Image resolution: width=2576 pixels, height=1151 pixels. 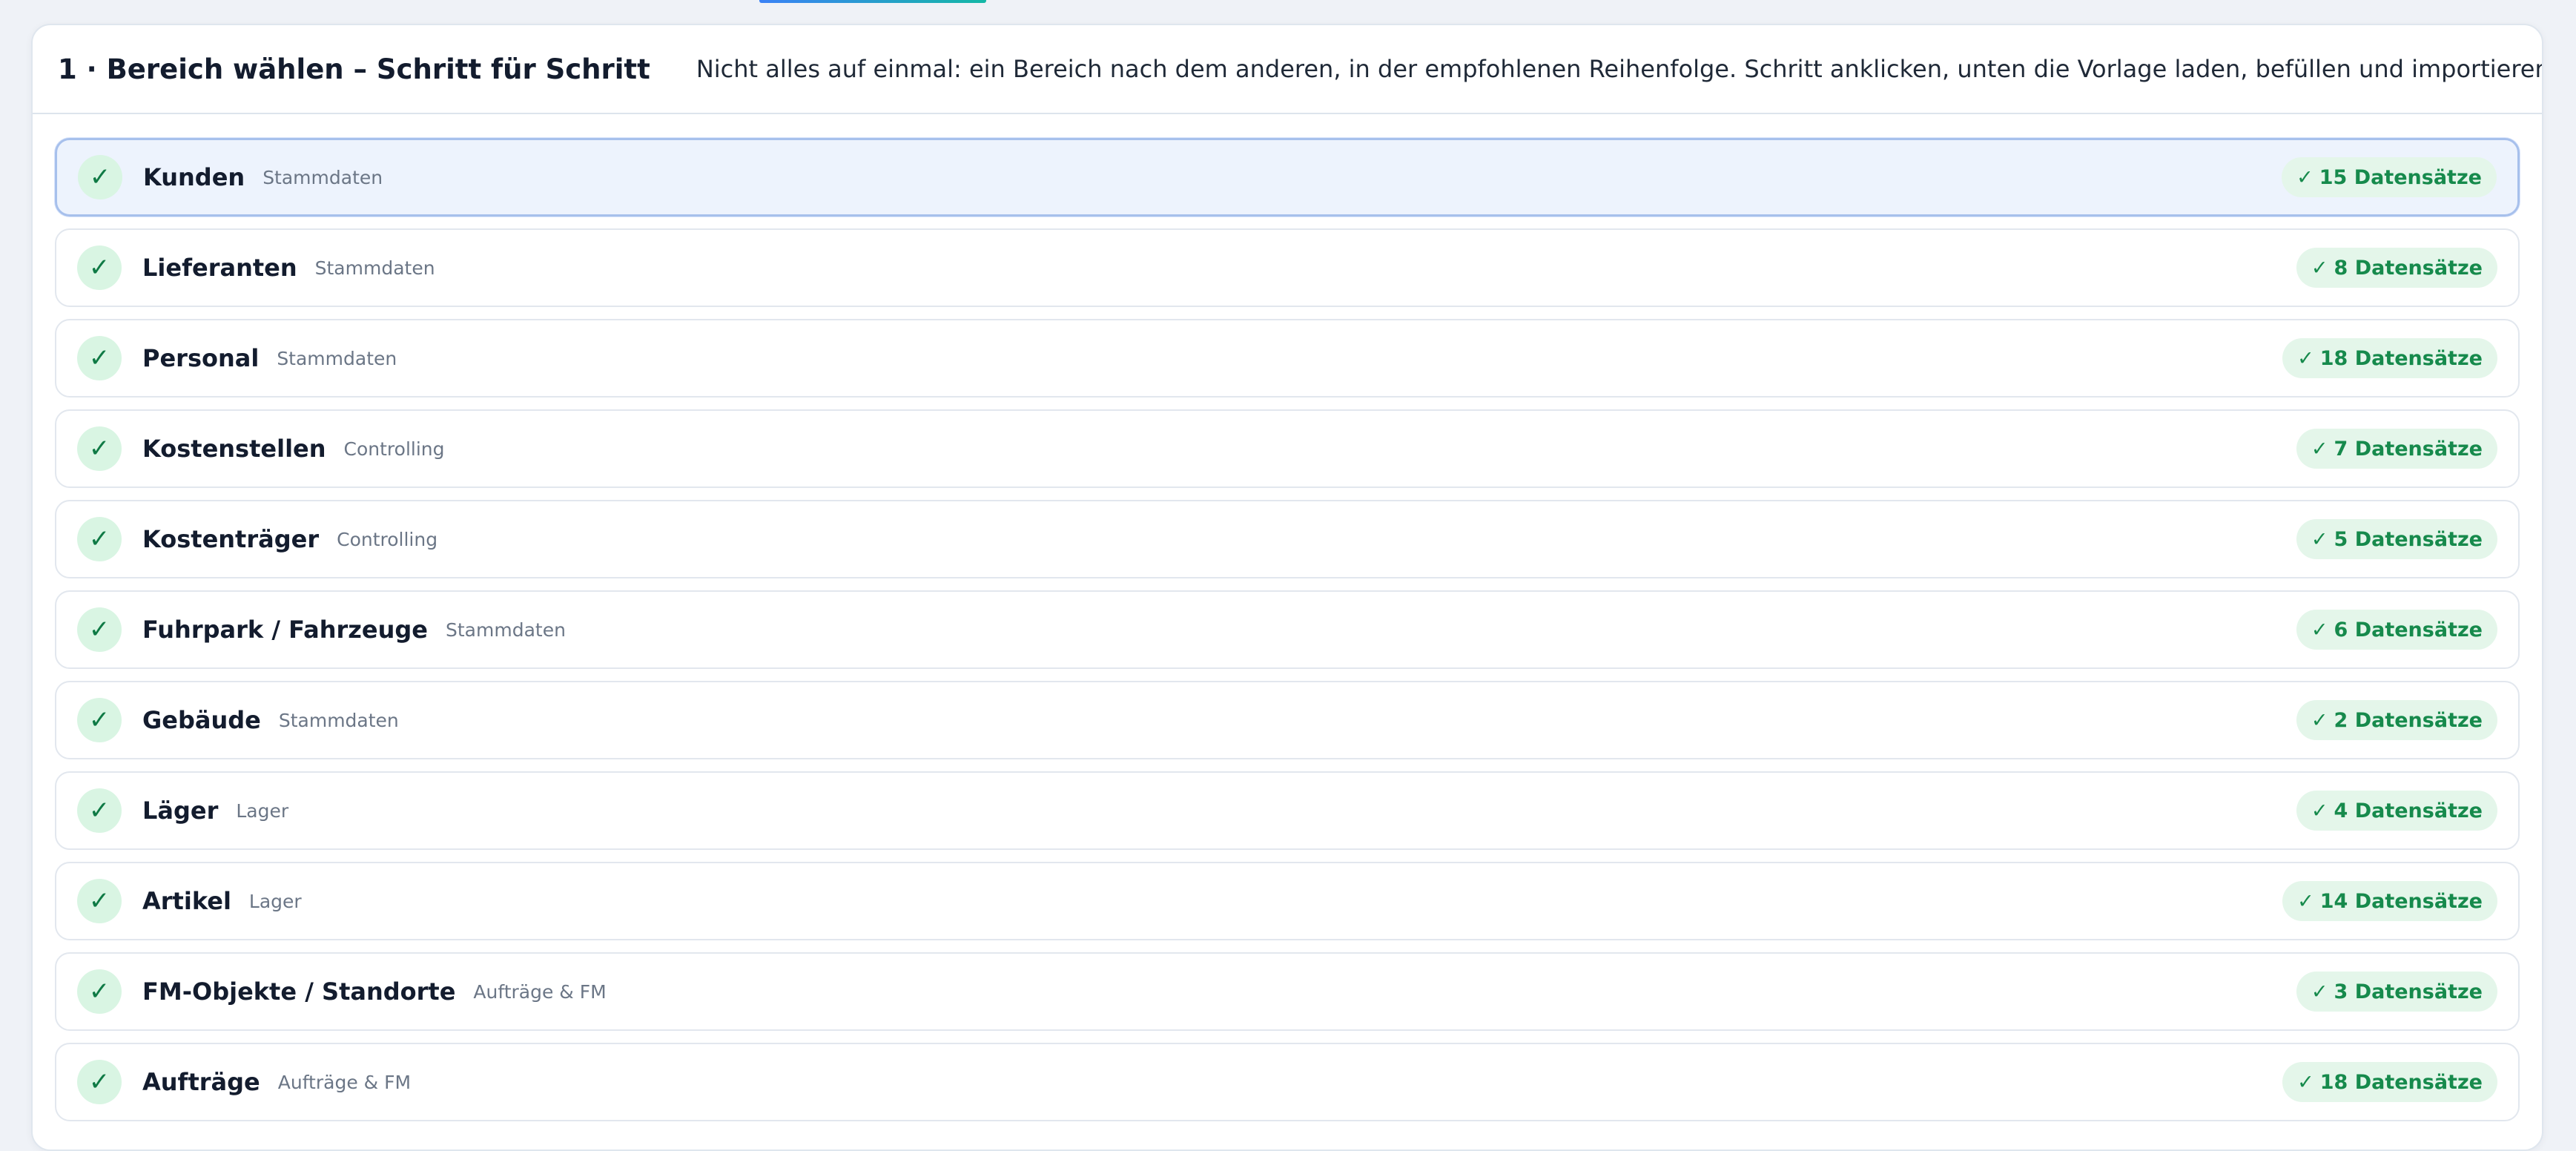 I want to click on record-count-label: 8 Datensätze, so click(x=2408, y=268).